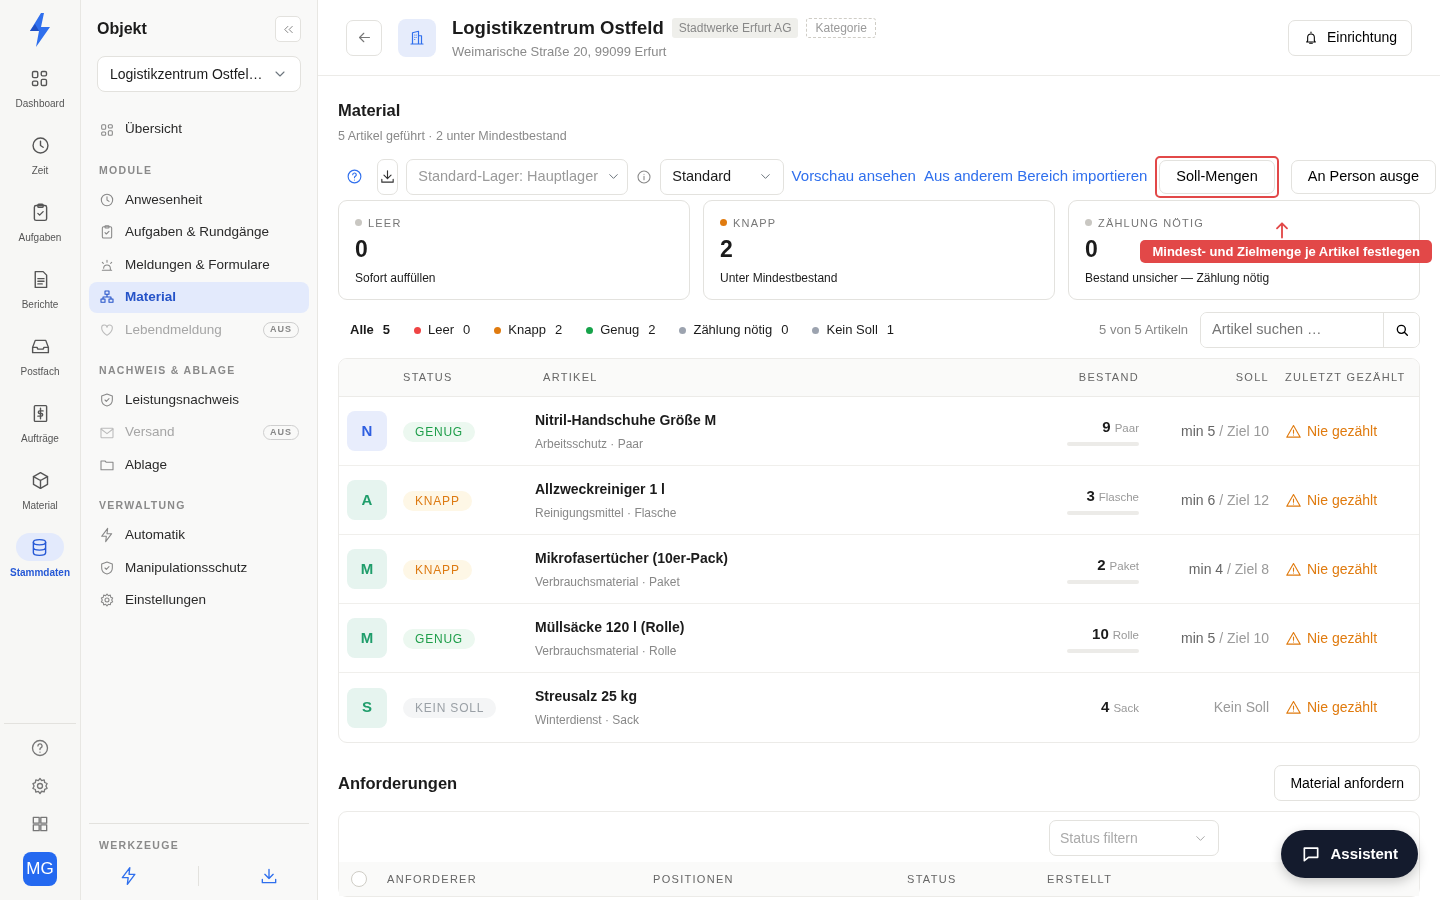  Describe the element at coordinates (40, 556) in the screenshot. I see `nav-rail-item: Stammdaten` at that location.